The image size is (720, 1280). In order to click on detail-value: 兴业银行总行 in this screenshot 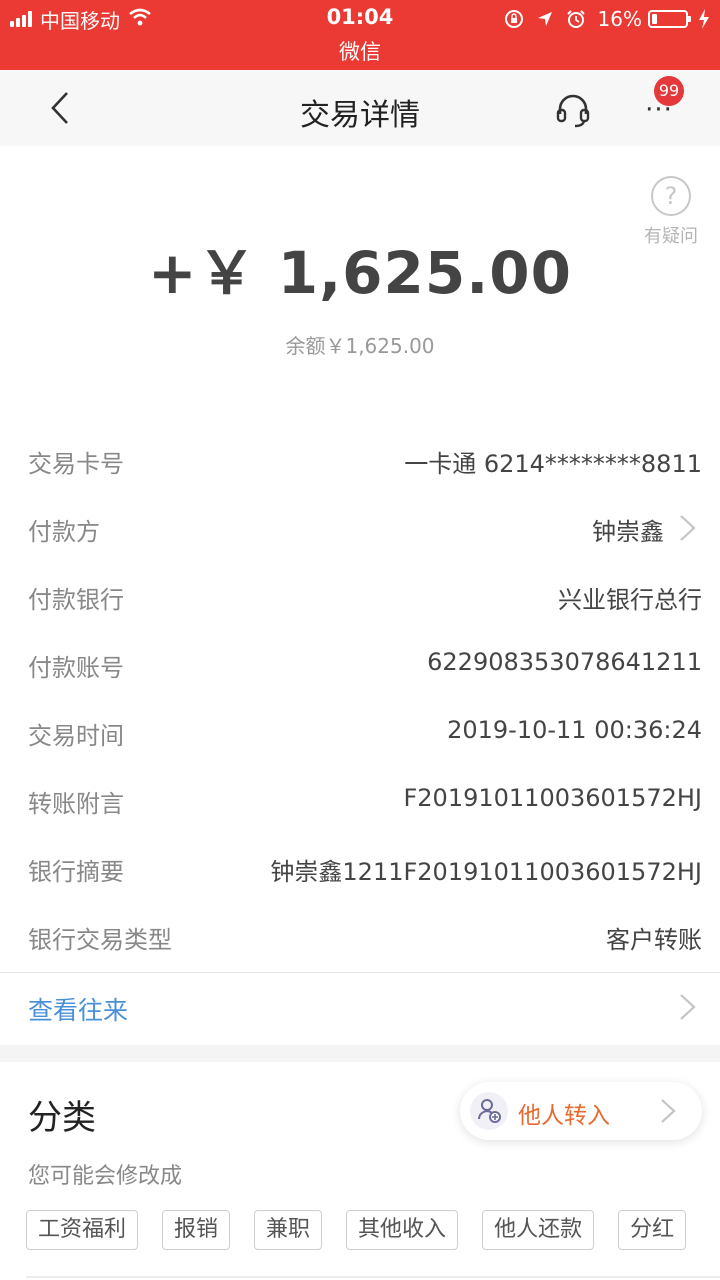, I will do `click(630, 600)`.